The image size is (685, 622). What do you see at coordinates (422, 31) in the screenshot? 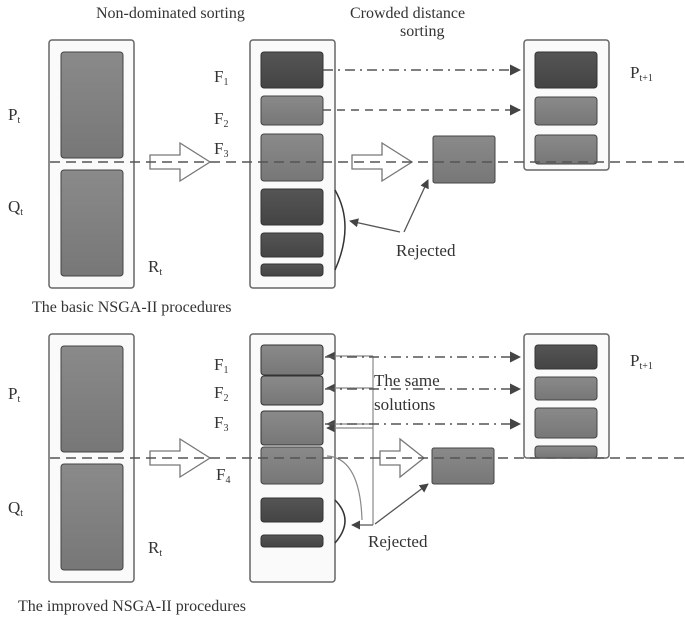
I see `header-crowded-distance-line2: sorting` at bounding box center [422, 31].